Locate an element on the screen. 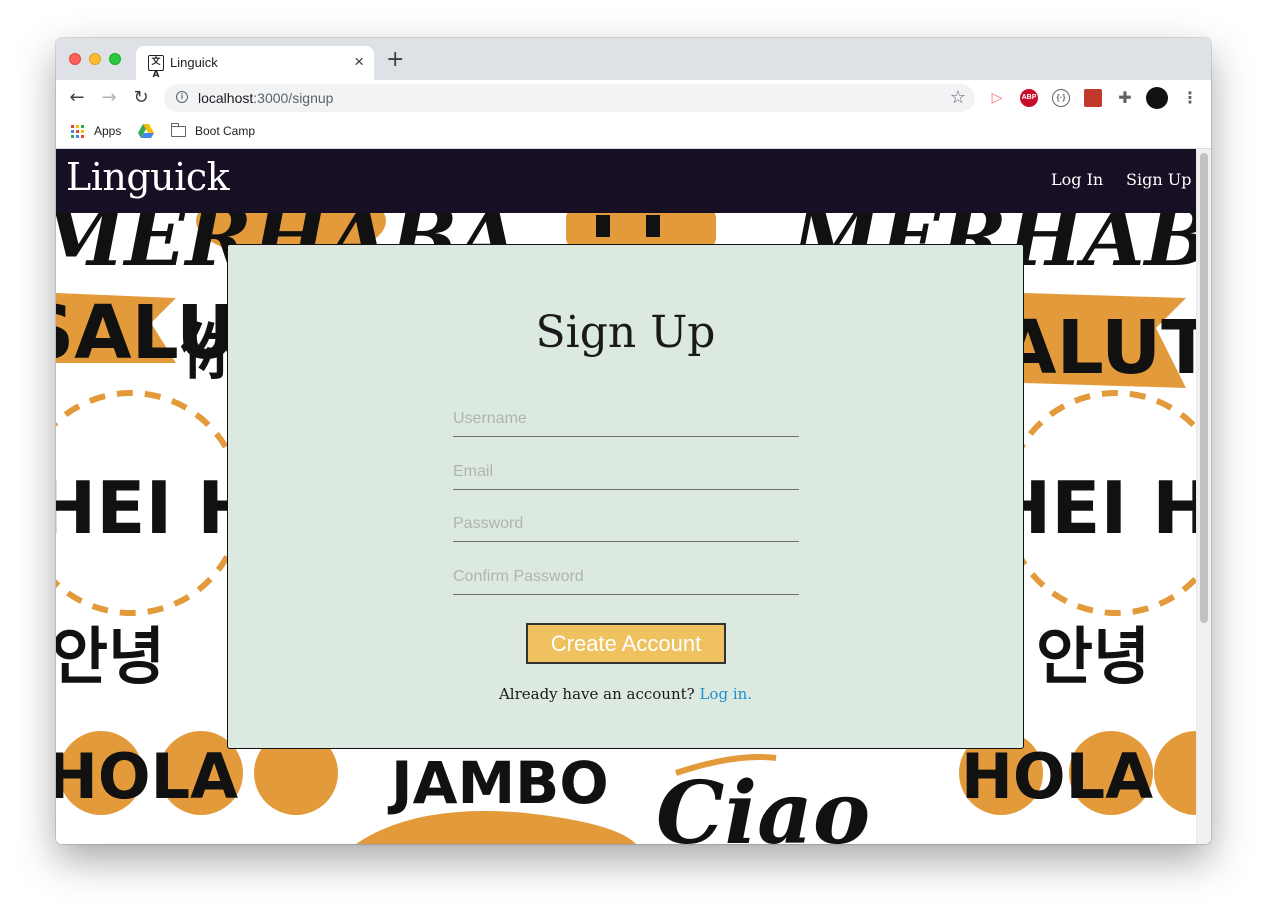  code-icon: {·} is located at coordinates (1061, 98).